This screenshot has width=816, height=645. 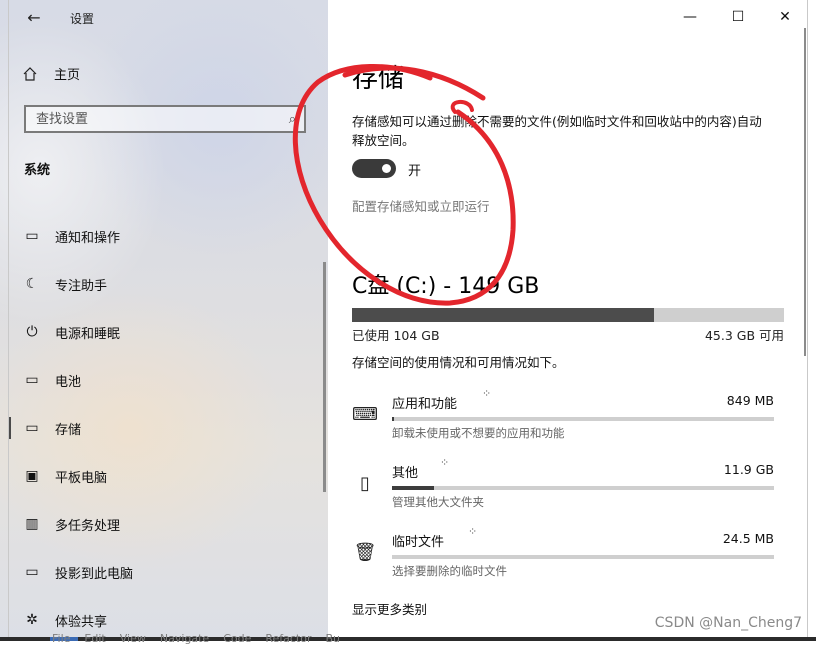 I want to click on drive-usage-fill, so click(x=503, y=315).